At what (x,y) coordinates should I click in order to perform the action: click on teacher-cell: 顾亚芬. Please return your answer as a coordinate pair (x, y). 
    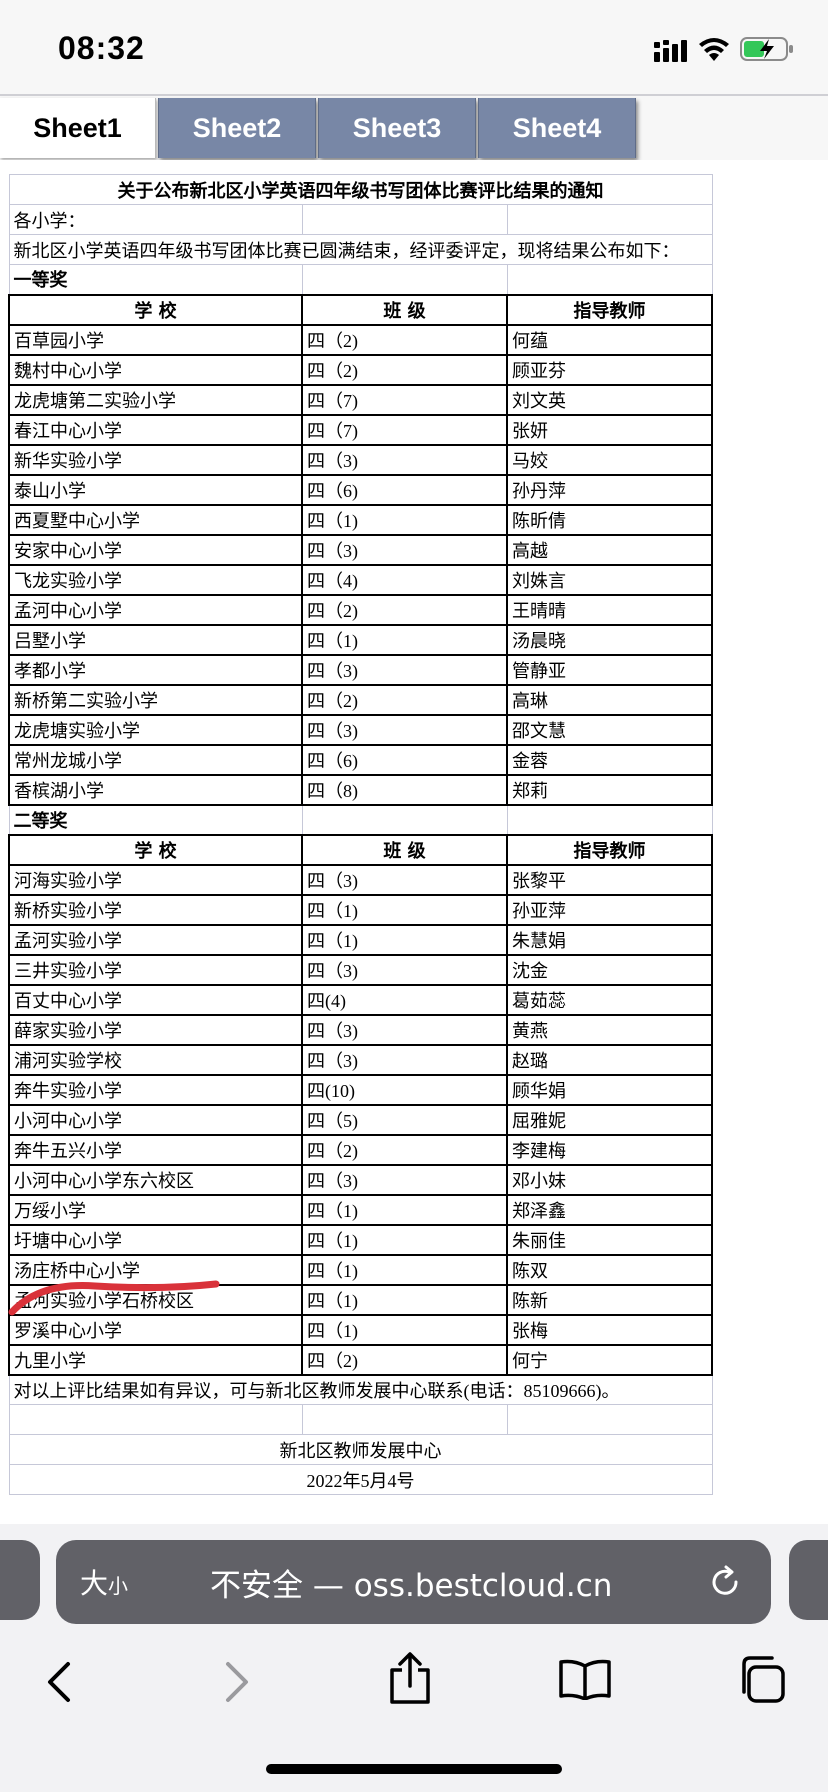
    Looking at the image, I should click on (609, 370).